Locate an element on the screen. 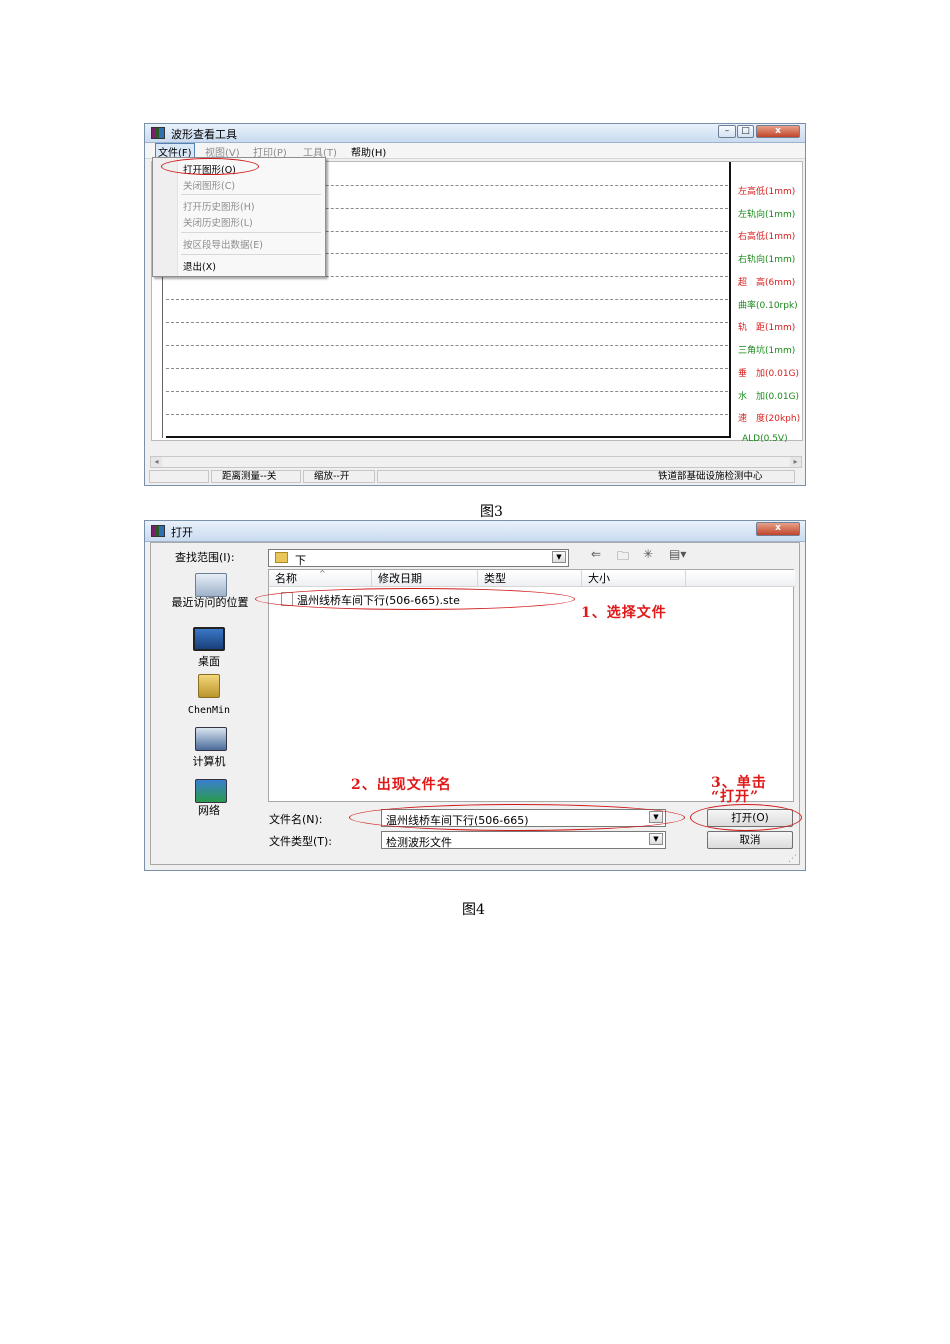 Image resolution: width=950 pixels, height=1344 pixels. place-recent: 最近访问的位置 is located at coordinates (210, 602).